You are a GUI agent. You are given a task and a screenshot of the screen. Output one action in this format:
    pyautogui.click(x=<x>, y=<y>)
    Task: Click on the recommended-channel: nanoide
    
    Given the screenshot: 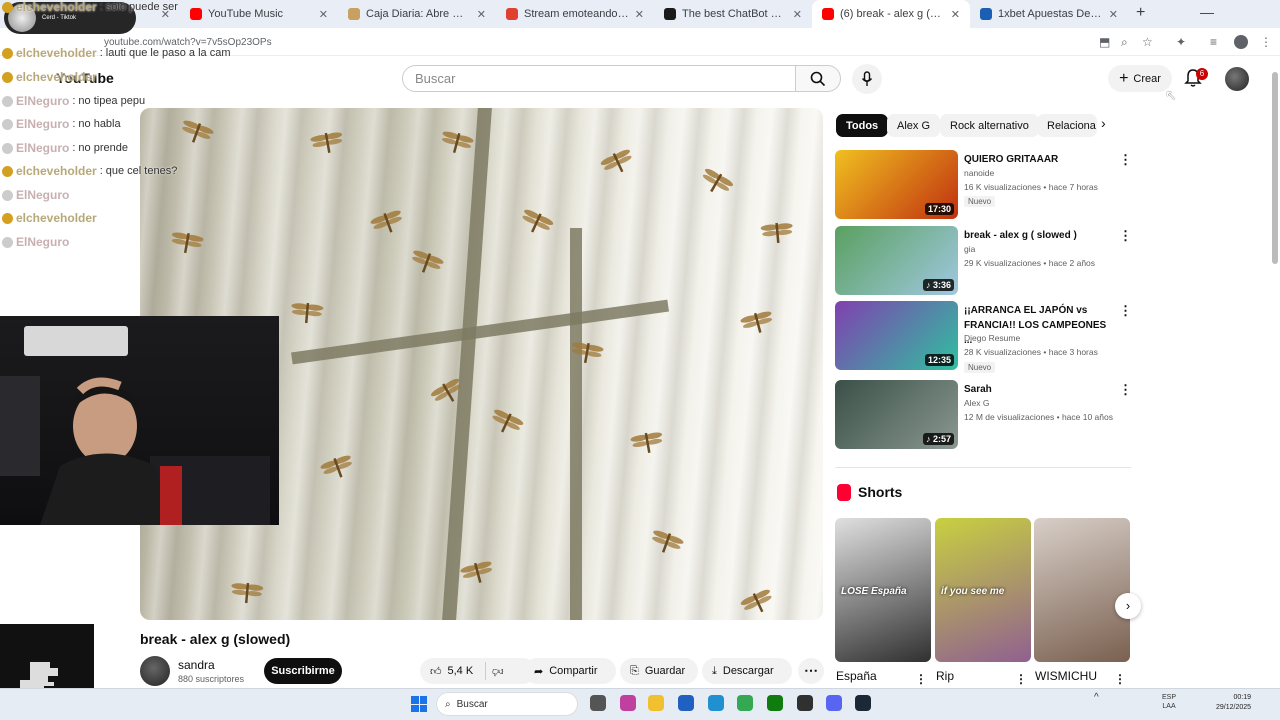 What is the action you would take?
    pyautogui.click(x=979, y=173)
    